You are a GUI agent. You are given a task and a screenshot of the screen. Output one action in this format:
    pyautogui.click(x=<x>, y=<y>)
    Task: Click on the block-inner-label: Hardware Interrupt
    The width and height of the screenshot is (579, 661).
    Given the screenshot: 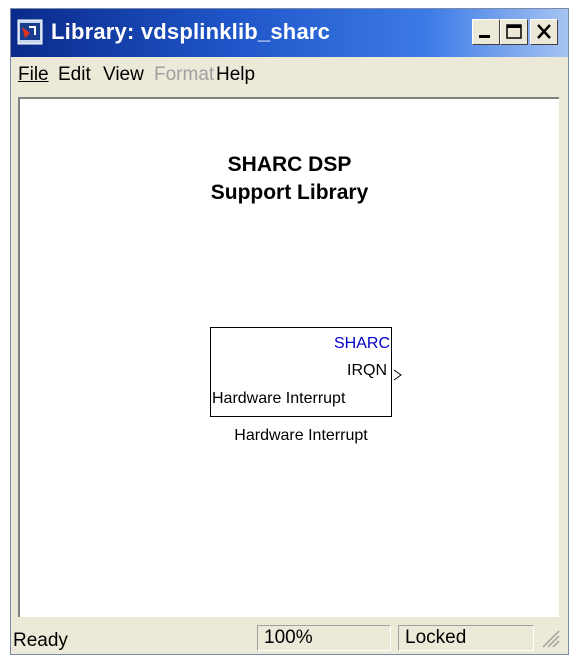 What is the action you would take?
    pyautogui.click(x=279, y=398)
    